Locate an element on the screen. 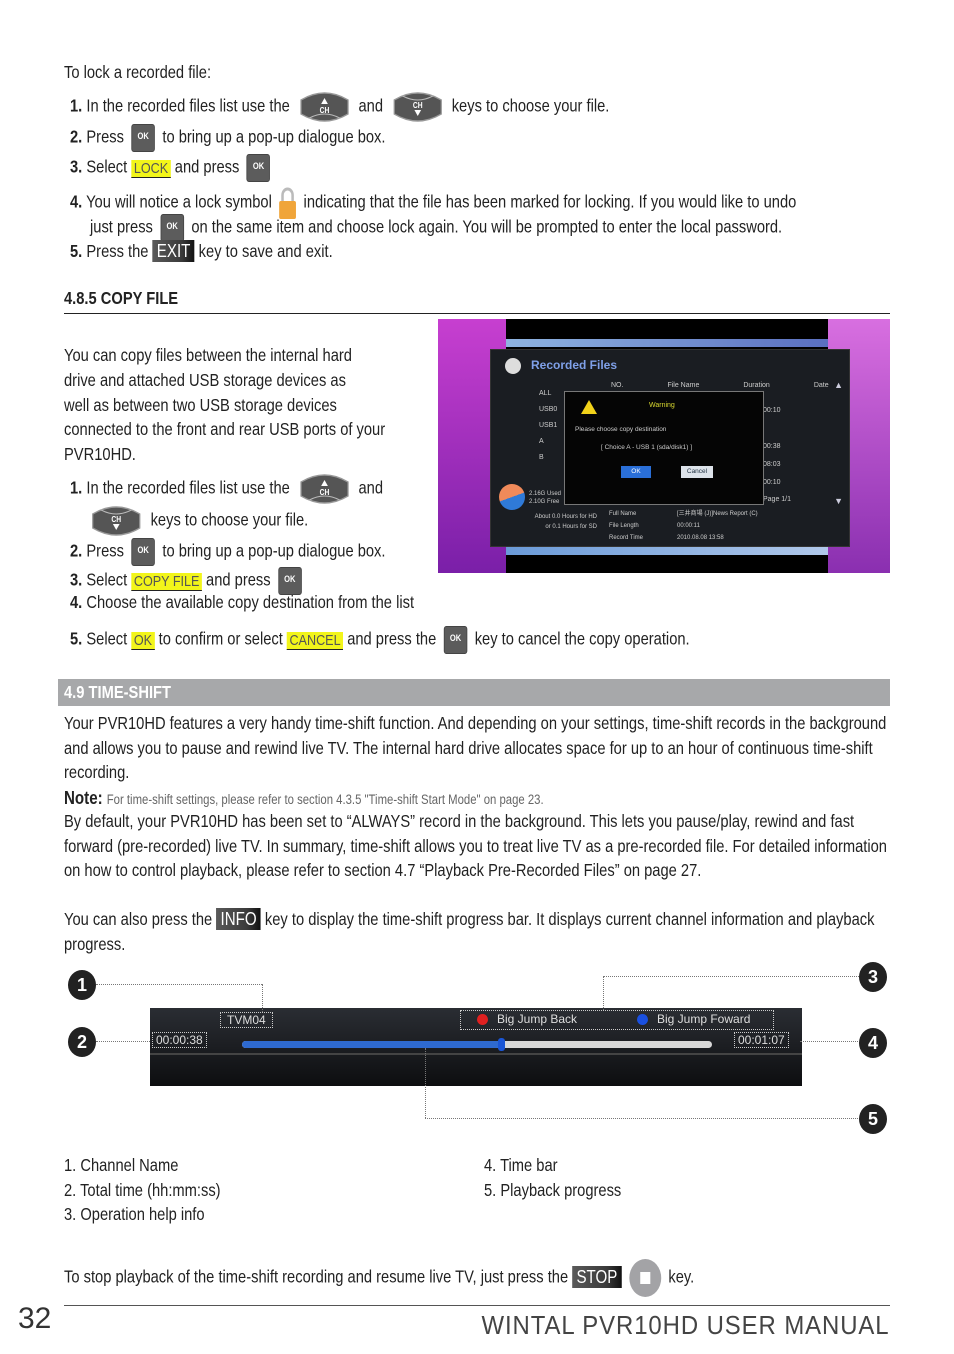  step-text: You will notice a lock symbol is located at coordinates (179, 201).